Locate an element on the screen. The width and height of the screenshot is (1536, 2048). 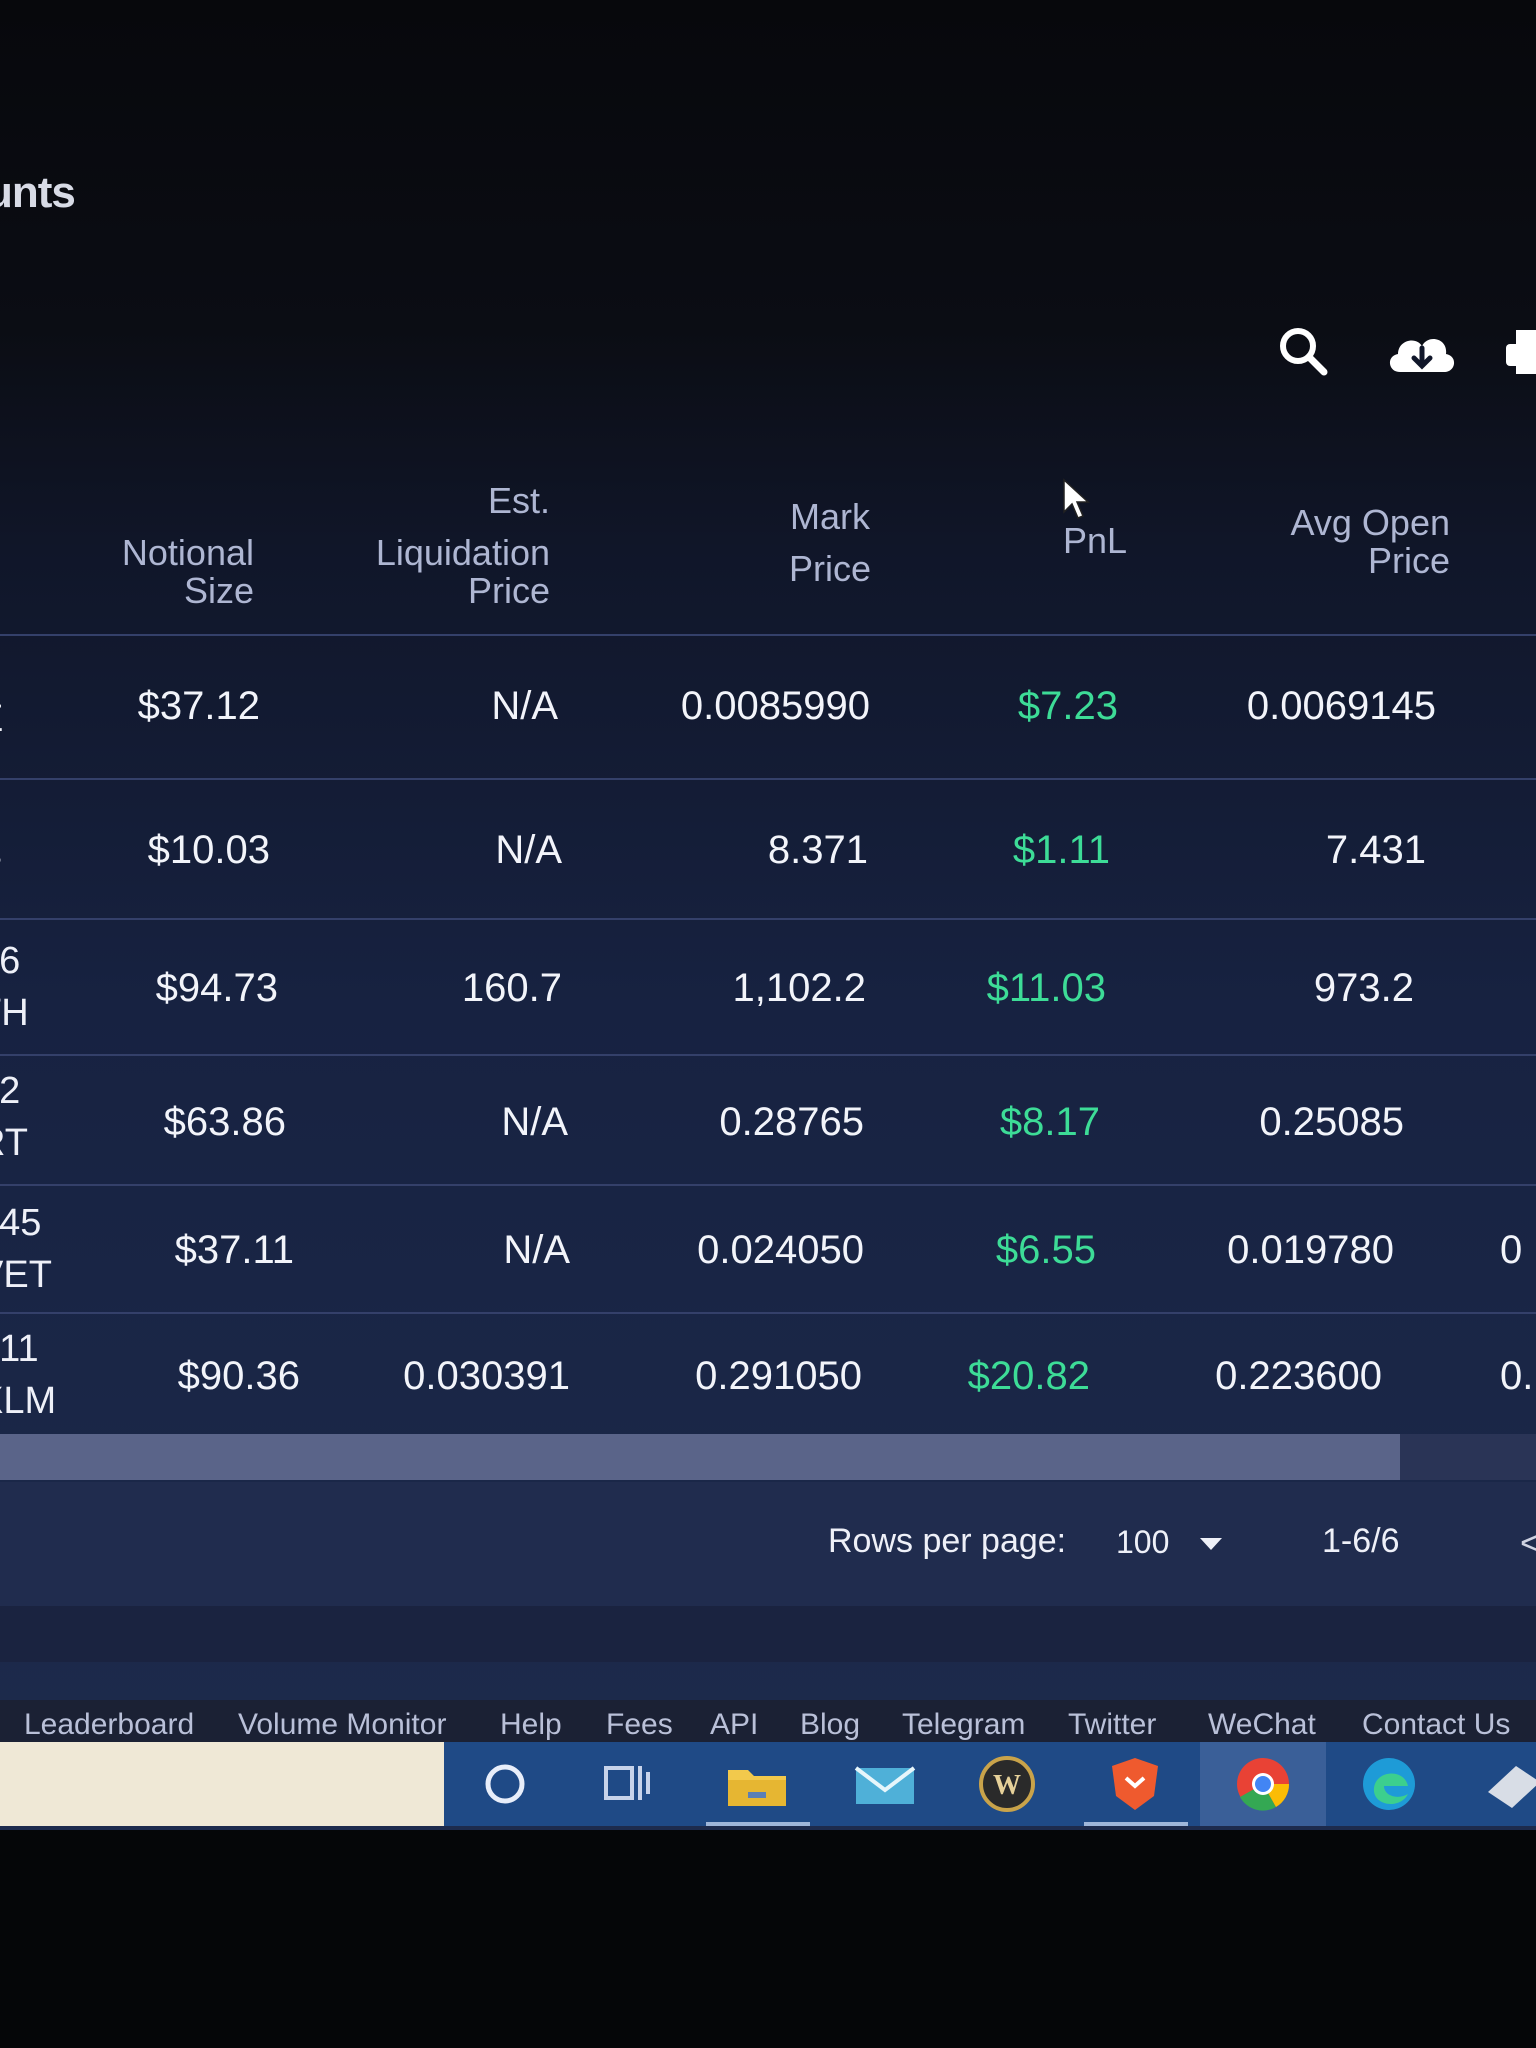
column-header-pnl: PnL is located at coordinates (1095, 541).